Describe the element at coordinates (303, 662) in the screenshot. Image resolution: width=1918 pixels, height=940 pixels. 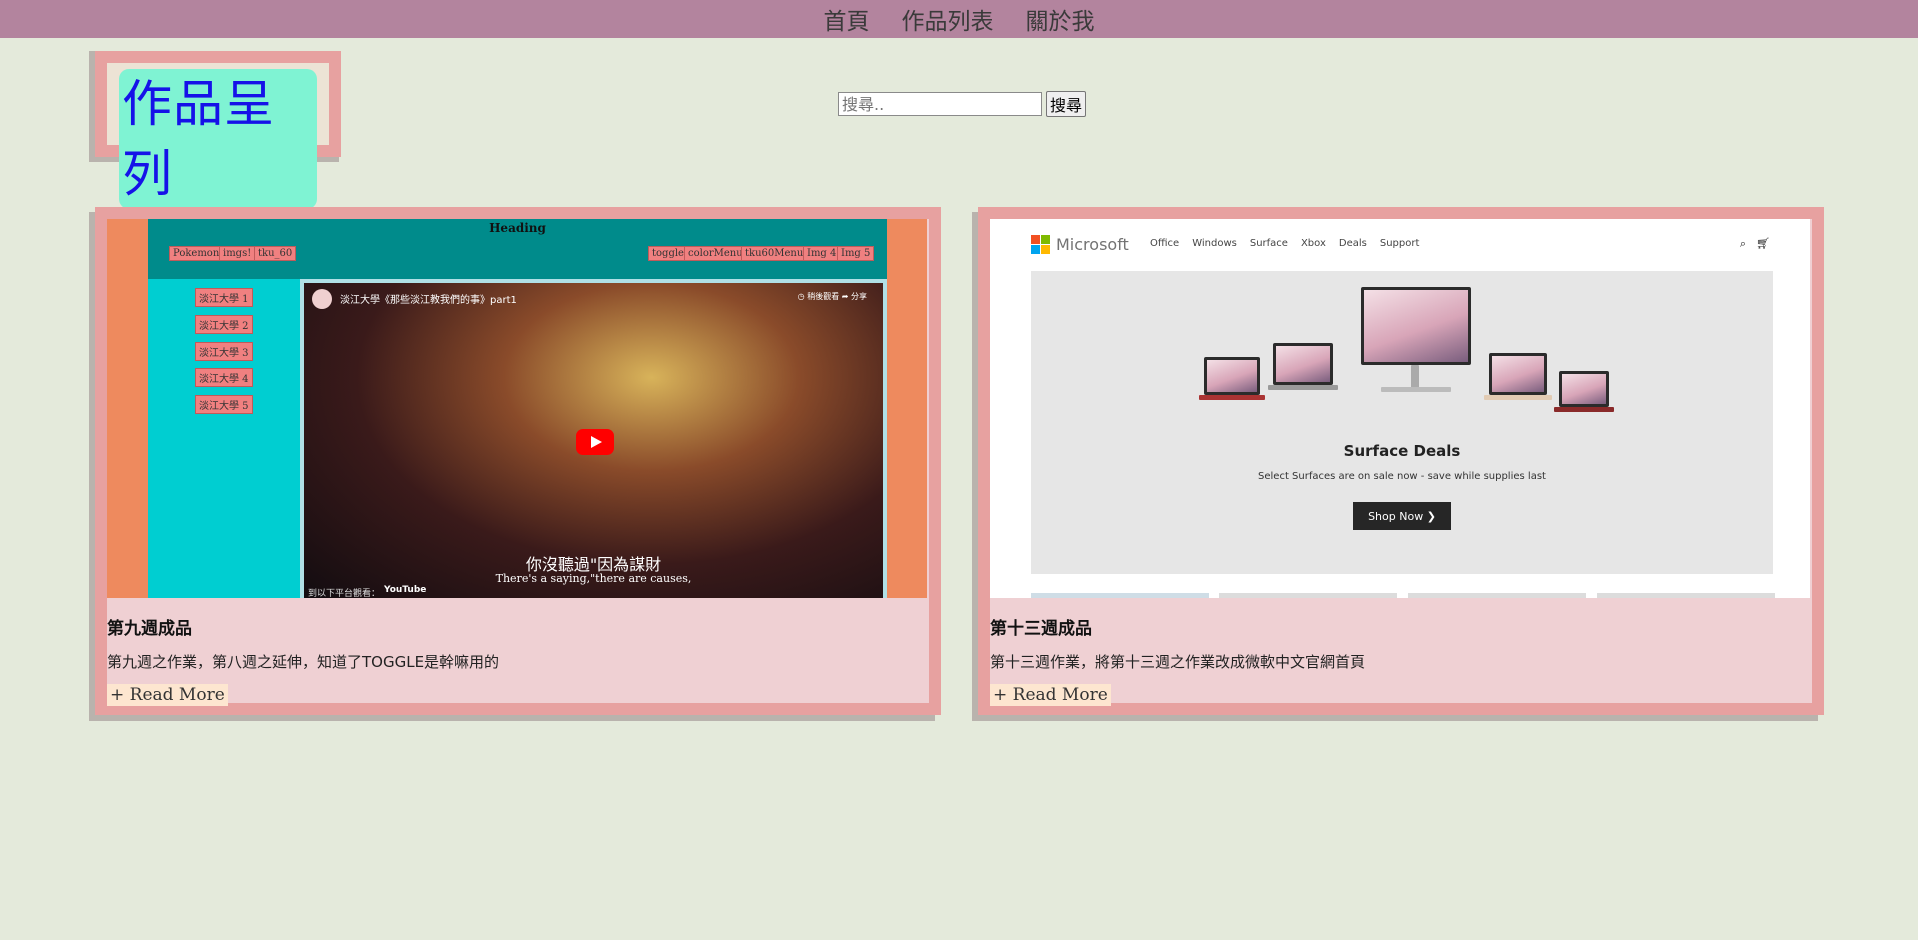
I see `card-description: 第九週之作業，第八週之延伸，知道了TOGGLE是幹嘛用的` at that location.